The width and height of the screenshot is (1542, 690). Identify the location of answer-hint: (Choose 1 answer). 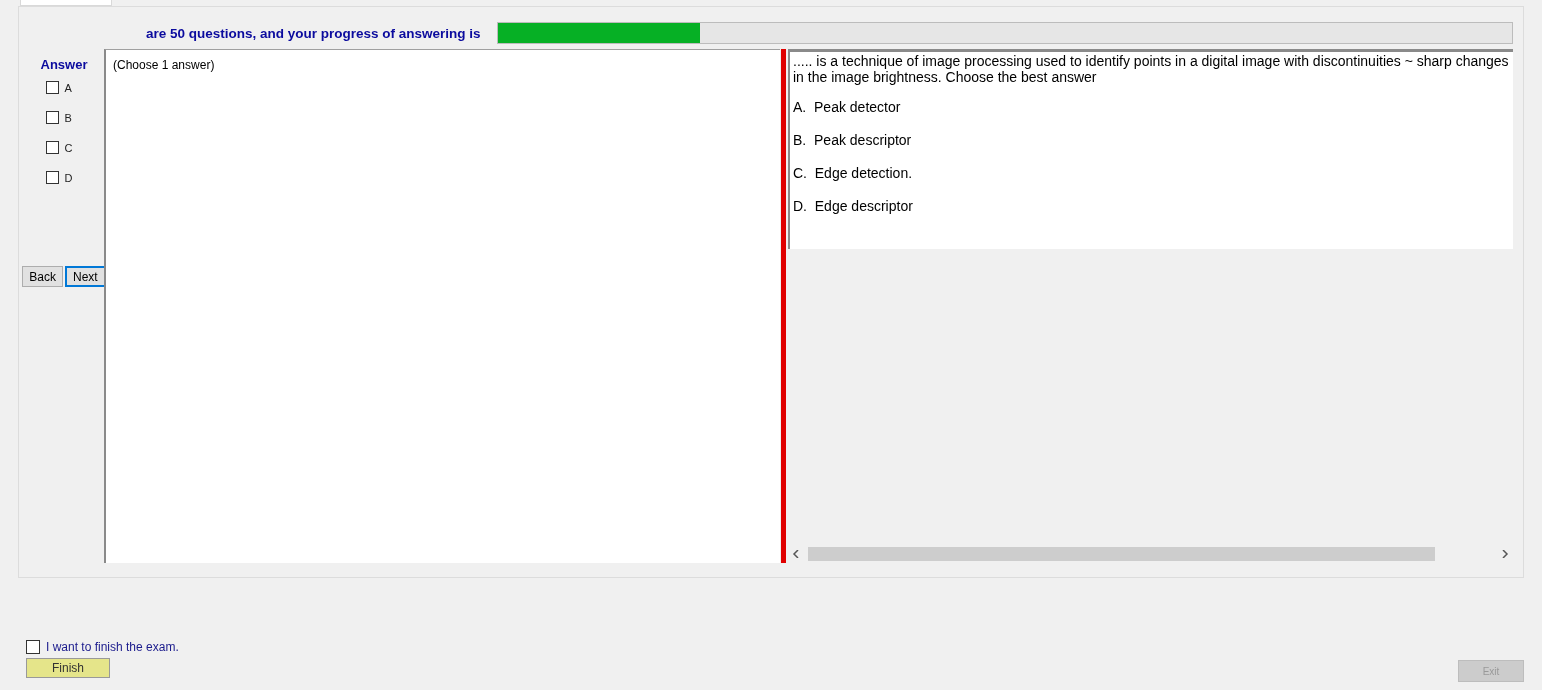
(164, 65).